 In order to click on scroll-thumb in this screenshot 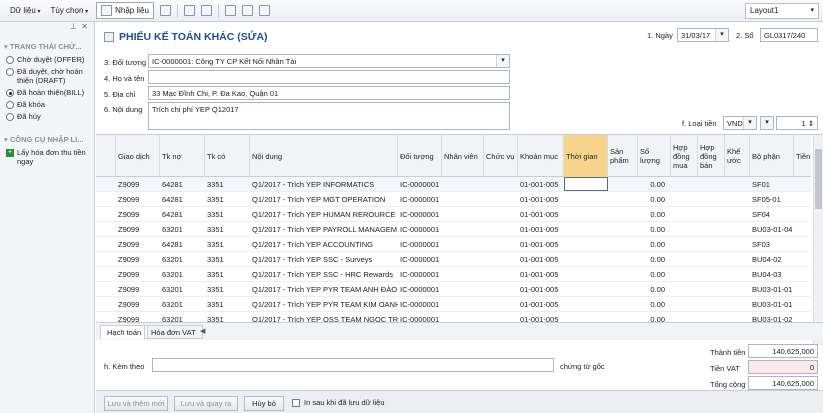, I will do `click(818, 179)`.